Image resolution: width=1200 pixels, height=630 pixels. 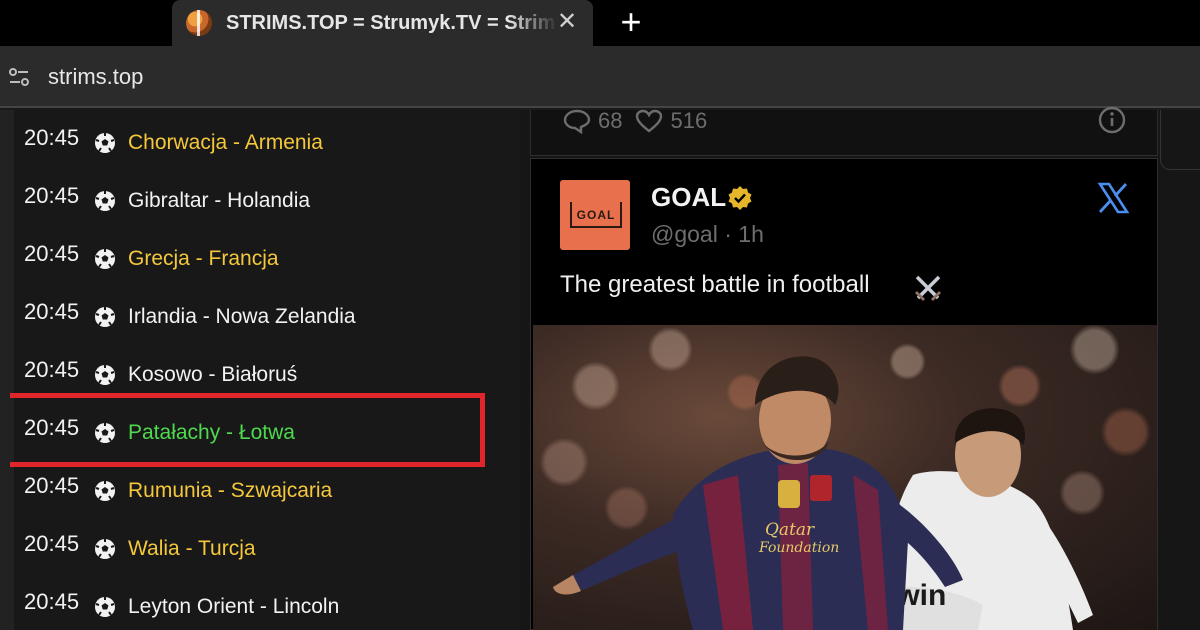 What do you see at coordinates (689, 120) in the screenshot?
I see `like-count: 516` at bounding box center [689, 120].